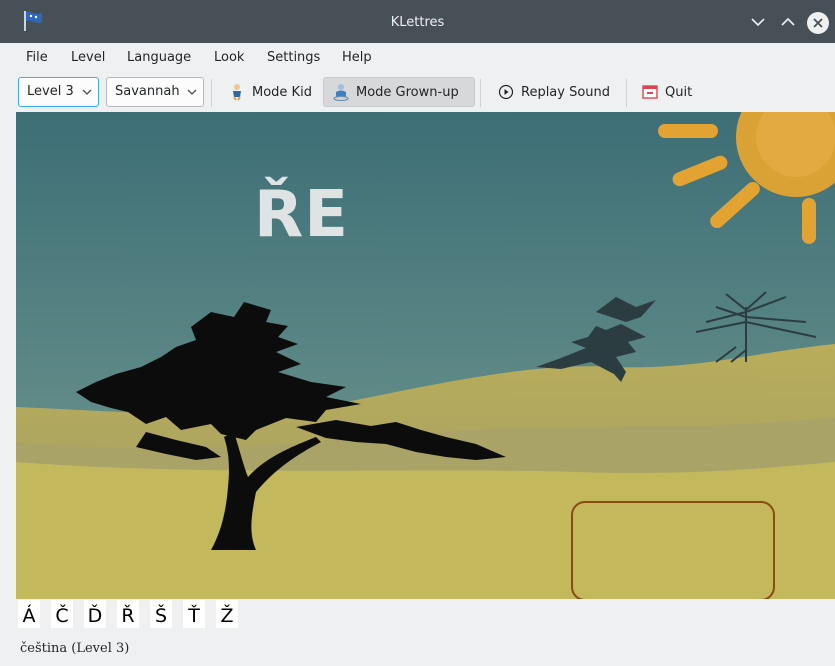 This screenshot has height=666, width=835. Describe the element at coordinates (407, 92) in the screenshot. I see `mode-grownup-label: Mode Grown-up` at that location.